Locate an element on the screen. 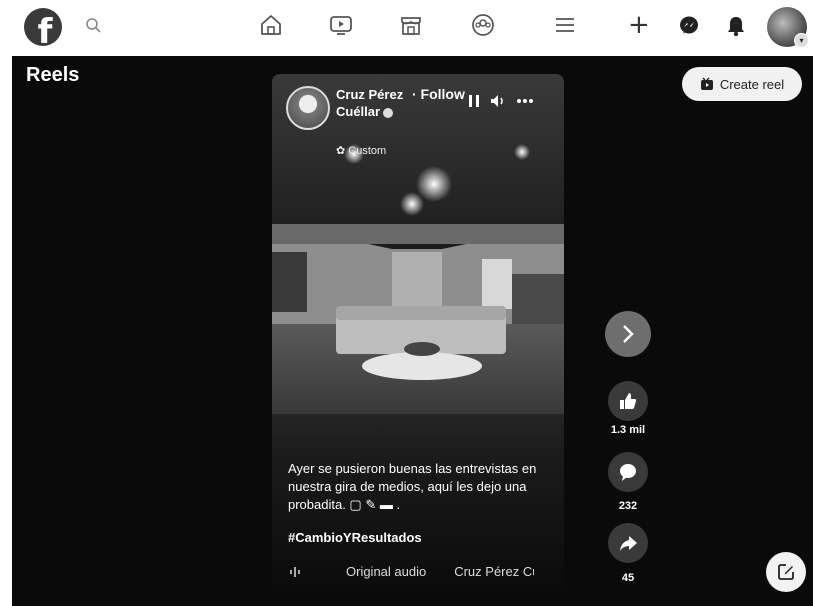  compose-icon is located at coordinates (786, 572).